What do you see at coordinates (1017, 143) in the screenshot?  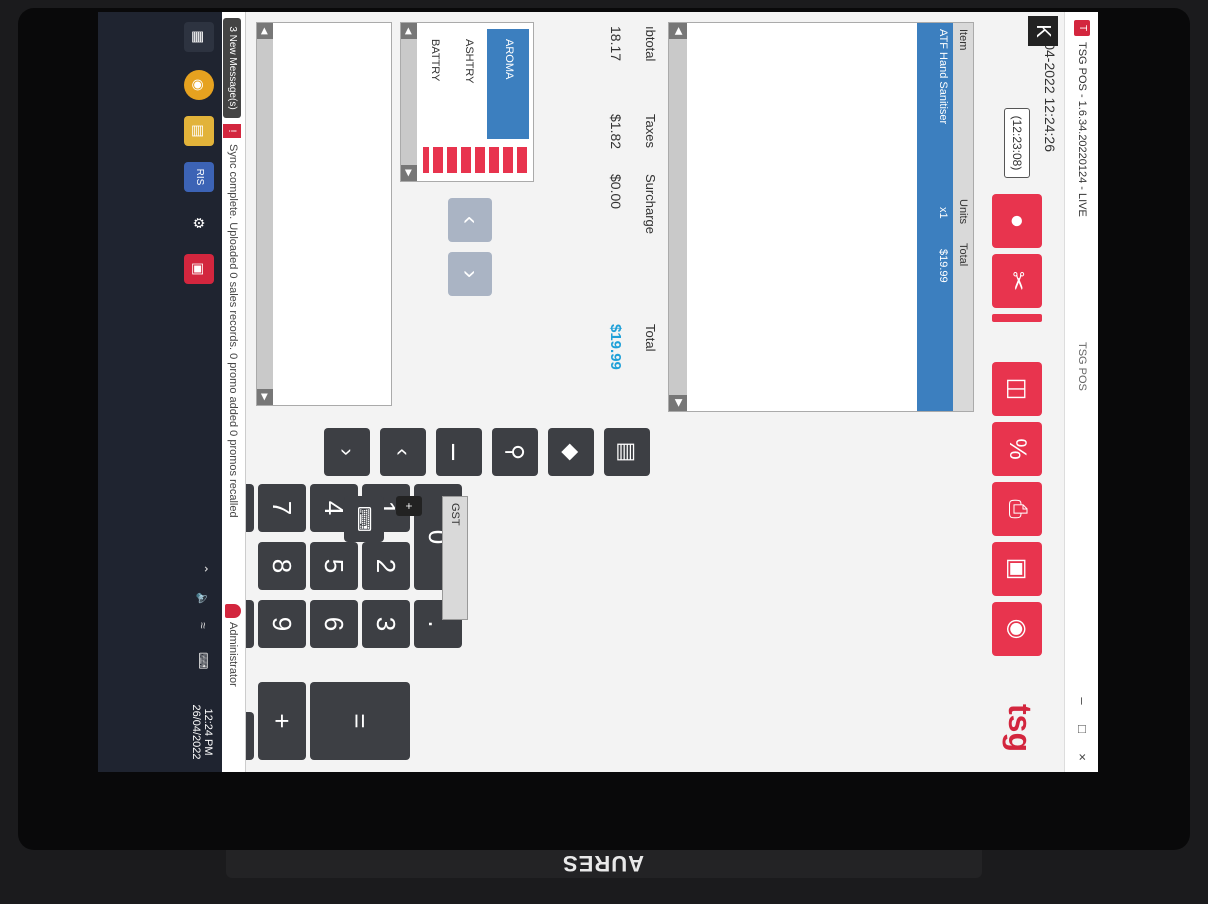 I see `session-timer: (12:23:08)` at bounding box center [1017, 143].